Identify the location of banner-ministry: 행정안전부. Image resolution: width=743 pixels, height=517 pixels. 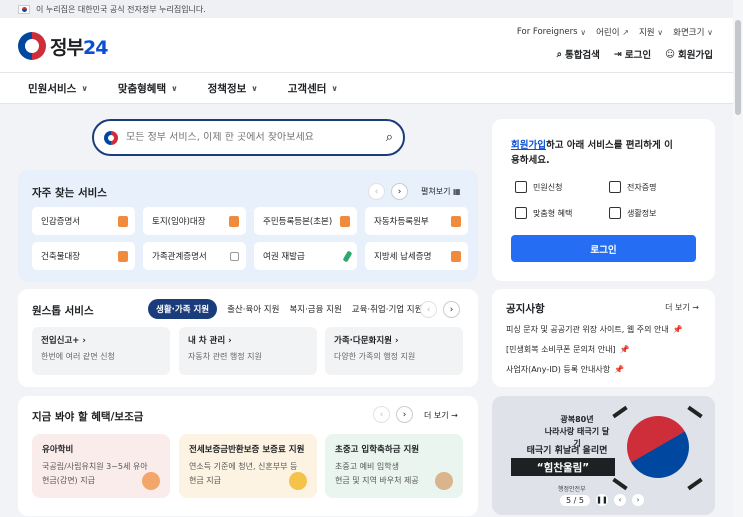
(572, 489).